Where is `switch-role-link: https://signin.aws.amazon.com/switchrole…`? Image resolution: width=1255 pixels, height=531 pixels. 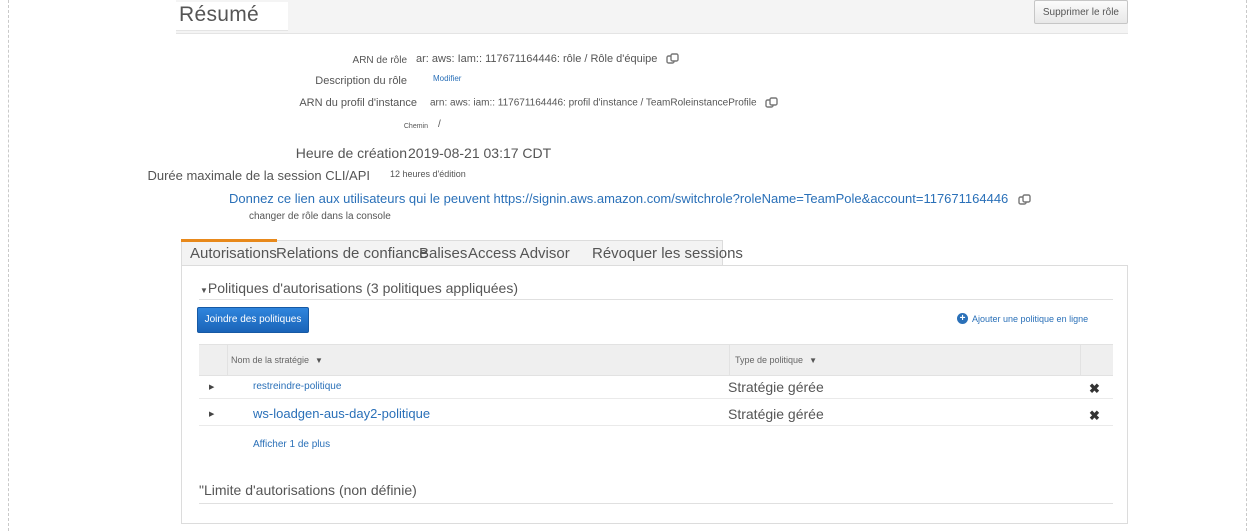
switch-role-link: https://signin.aws.amazon.com/switchrole… is located at coordinates (751, 198).